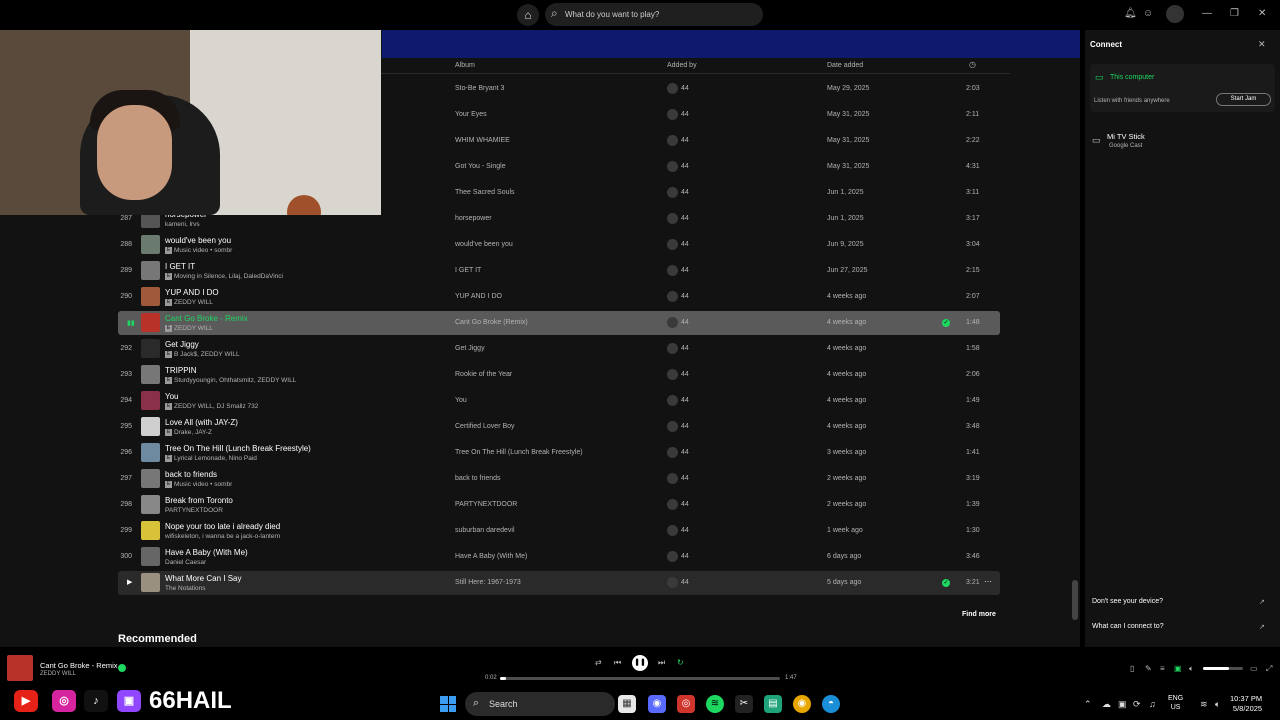 The height and width of the screenshot is (720, 1280). I want to click on track-artist: ZEDDY WILL, so click(193, 302).